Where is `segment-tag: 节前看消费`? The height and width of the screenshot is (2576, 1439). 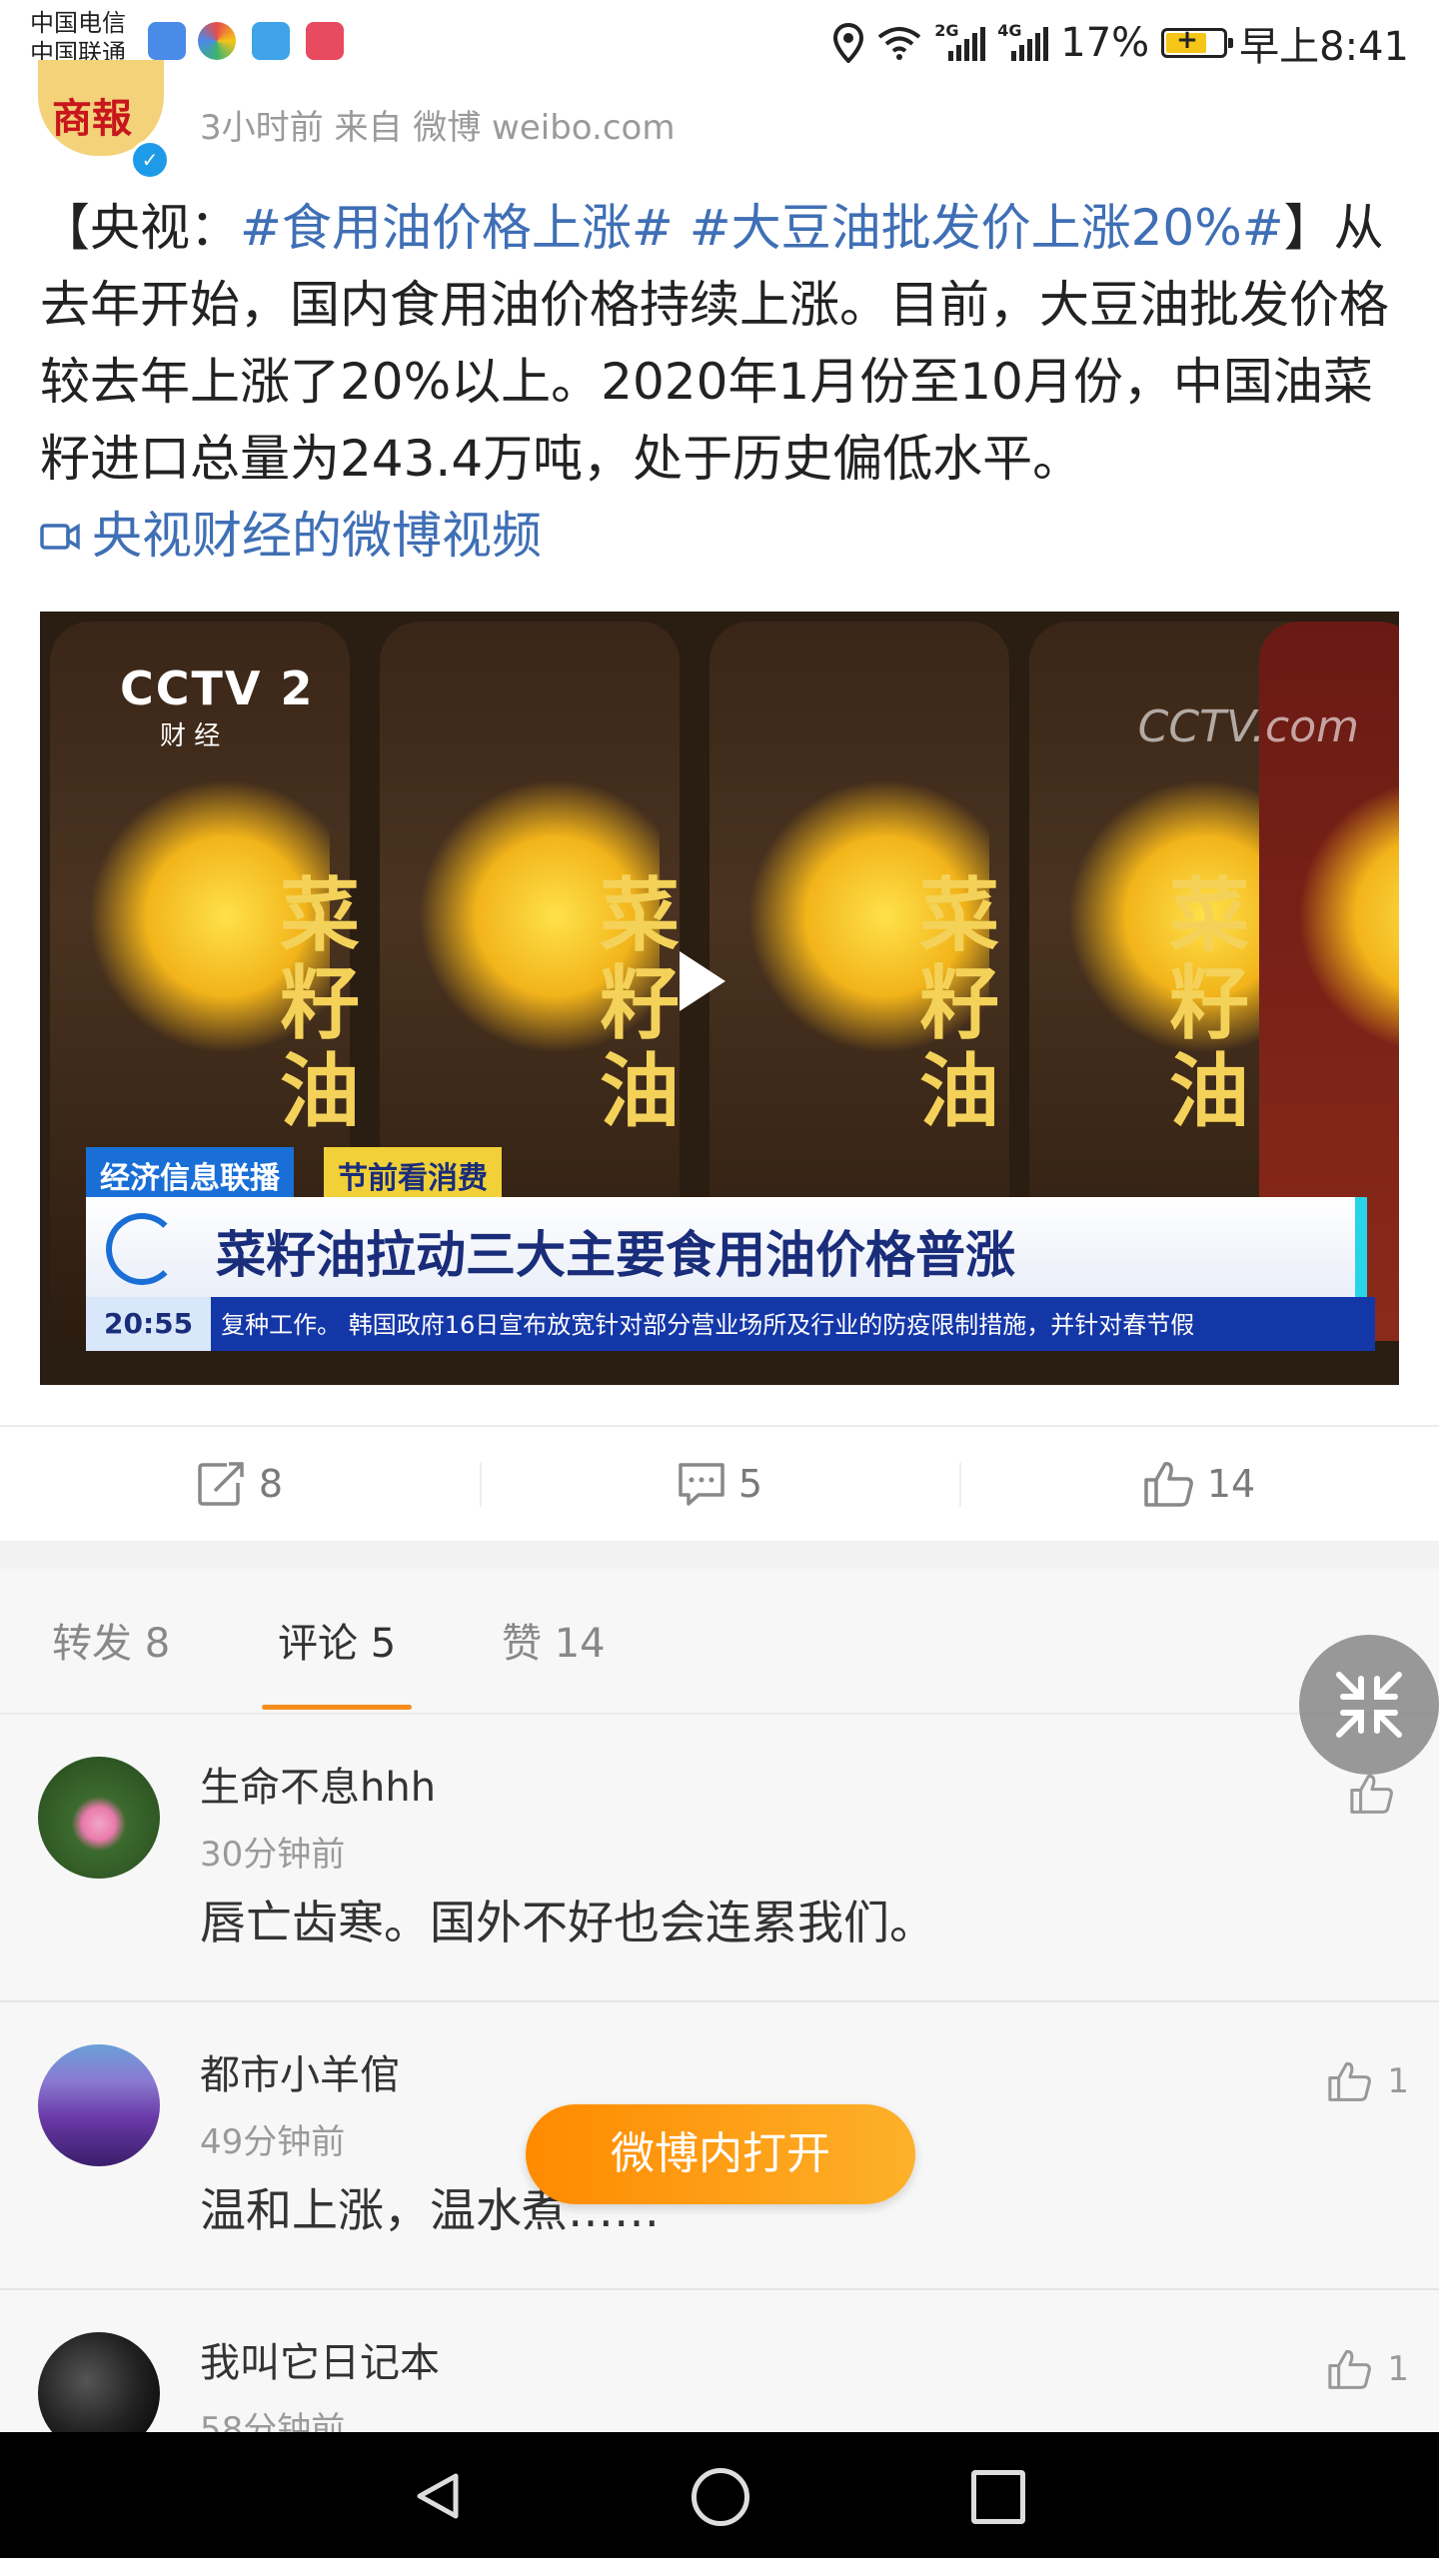
segment-tag: 节前看消费 is located at coordinates (413, 1175).